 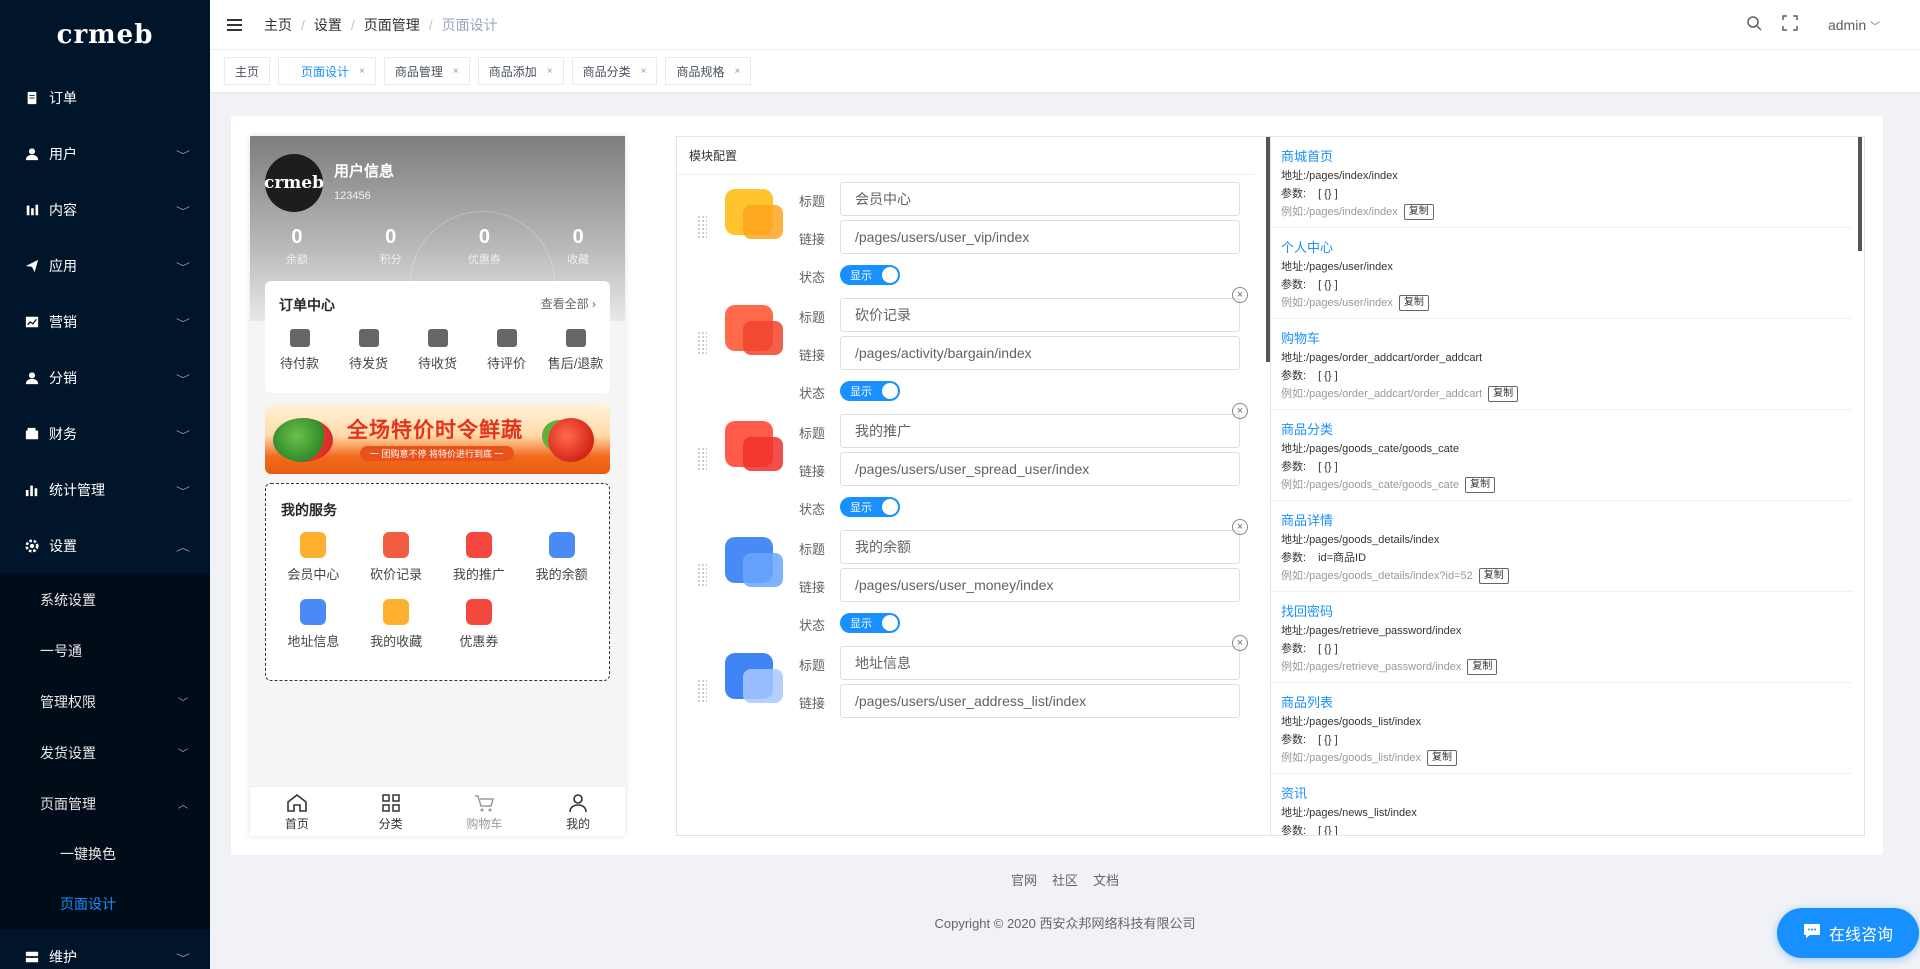 I want to click on service-item: 砍价记录, so click(x=396, y=557).